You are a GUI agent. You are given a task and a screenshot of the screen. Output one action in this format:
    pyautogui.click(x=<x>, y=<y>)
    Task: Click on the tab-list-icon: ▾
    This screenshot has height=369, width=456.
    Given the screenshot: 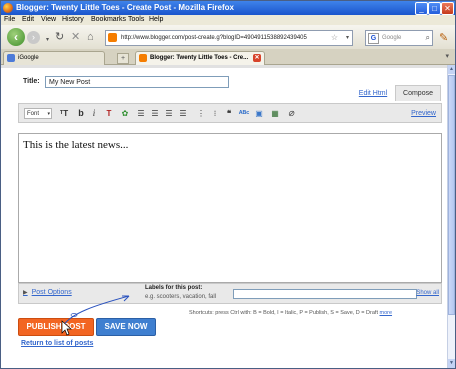 What is the action you would take?
    pyautogui.click(x=447, y=56)
    